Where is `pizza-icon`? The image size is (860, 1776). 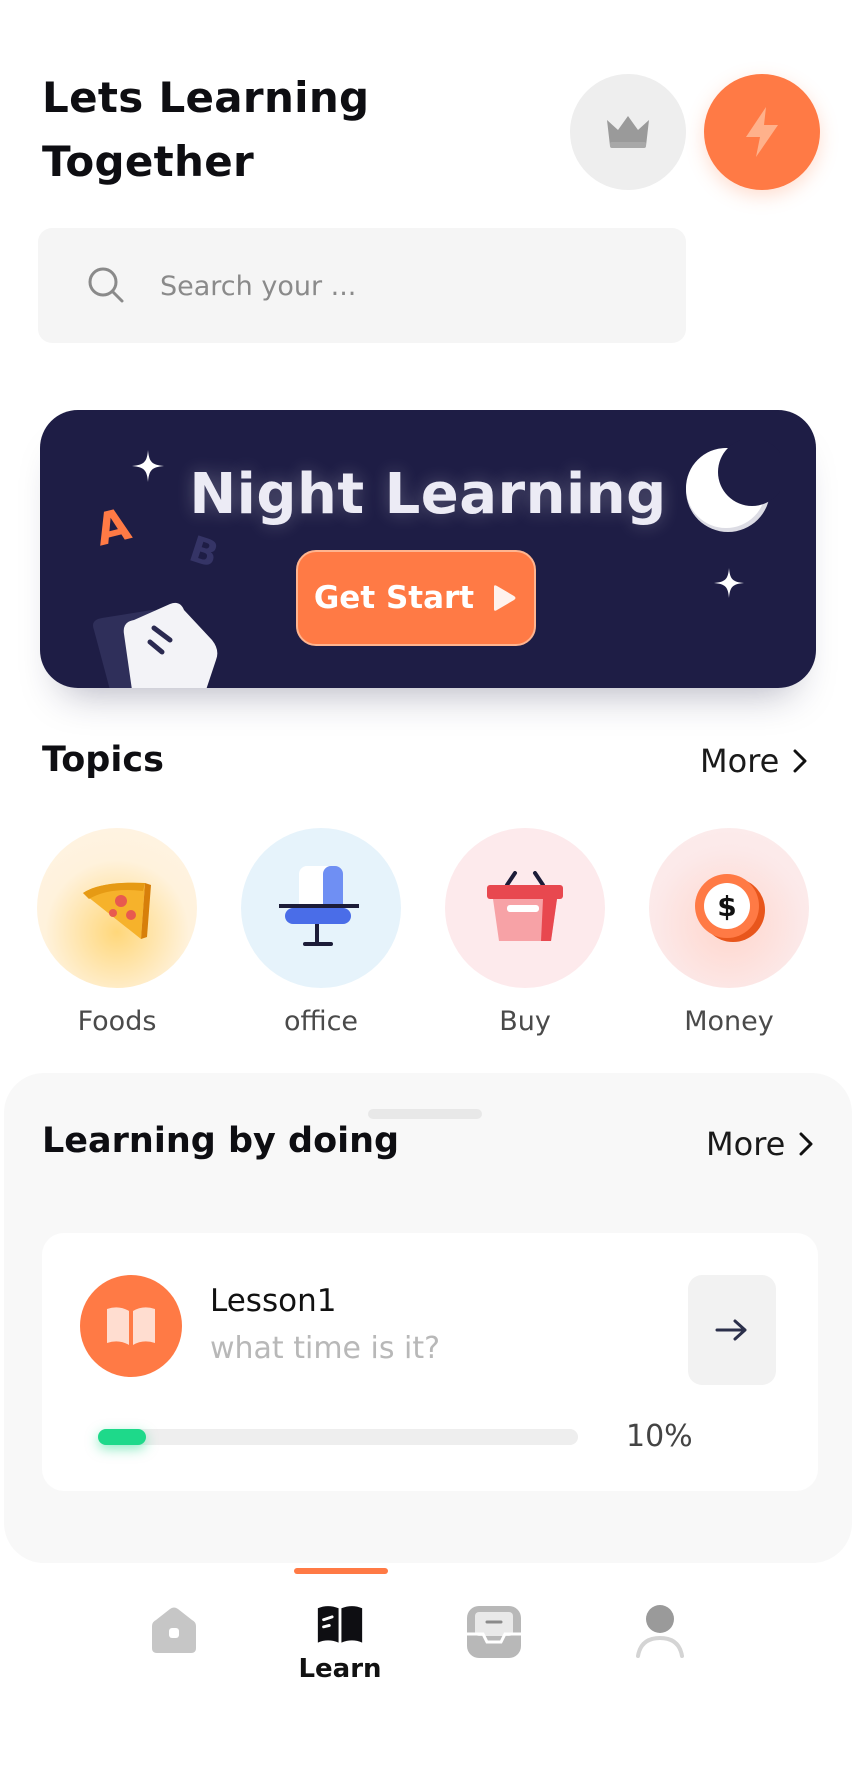
pizza-icon is located at coordinates (117, 910).